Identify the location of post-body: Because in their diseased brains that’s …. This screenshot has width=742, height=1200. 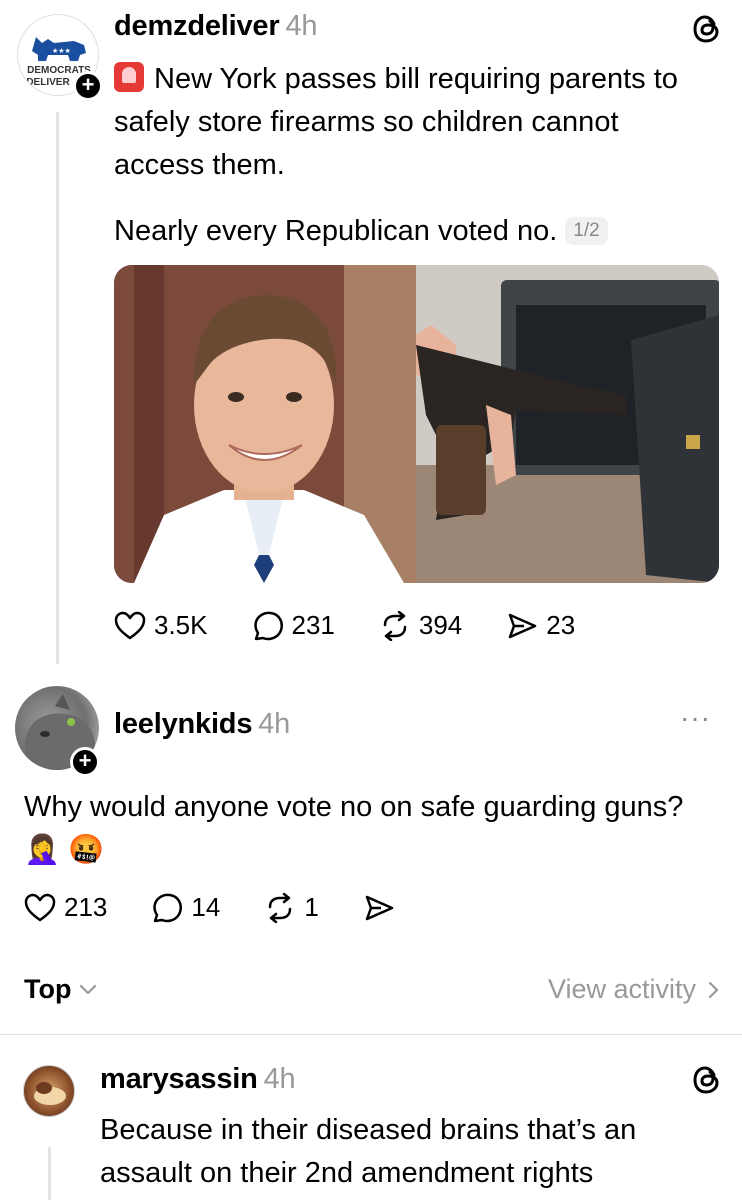
(415, 1152).